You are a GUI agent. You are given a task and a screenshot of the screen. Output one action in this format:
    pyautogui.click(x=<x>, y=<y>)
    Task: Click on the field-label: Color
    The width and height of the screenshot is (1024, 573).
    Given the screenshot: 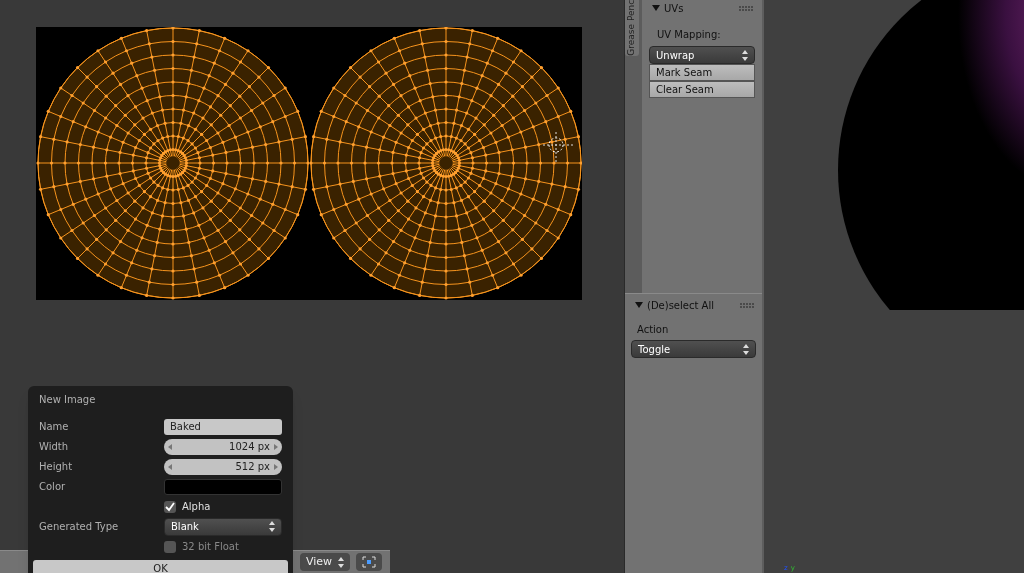 What is the action you would take?
    pyautogui.click(x=52, y=486)
    